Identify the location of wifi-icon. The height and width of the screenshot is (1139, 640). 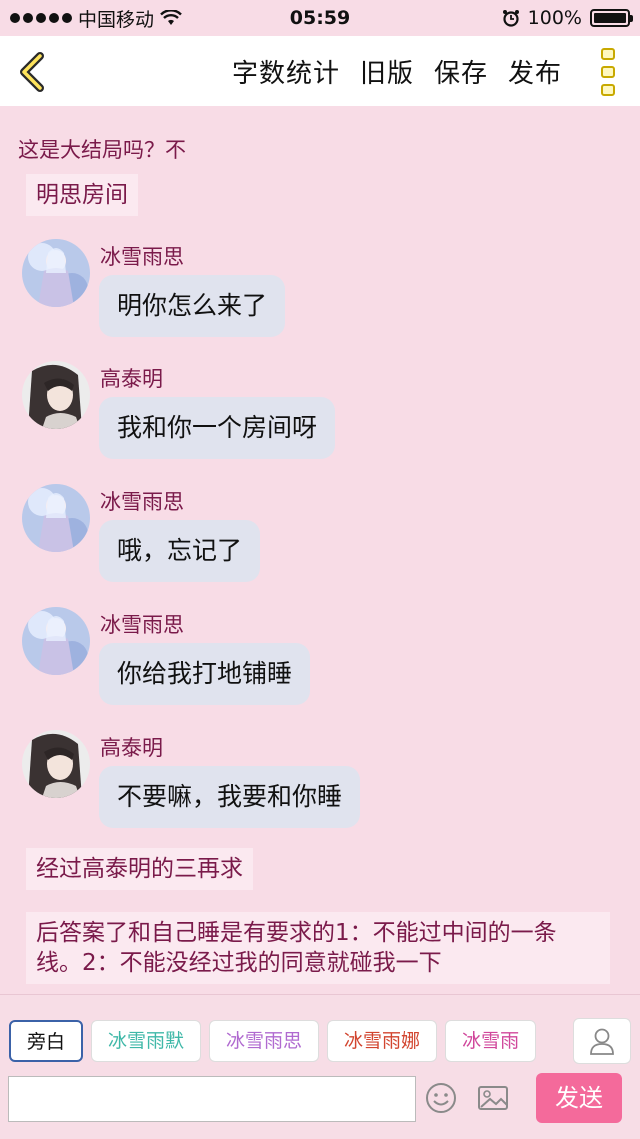
(171, 17).